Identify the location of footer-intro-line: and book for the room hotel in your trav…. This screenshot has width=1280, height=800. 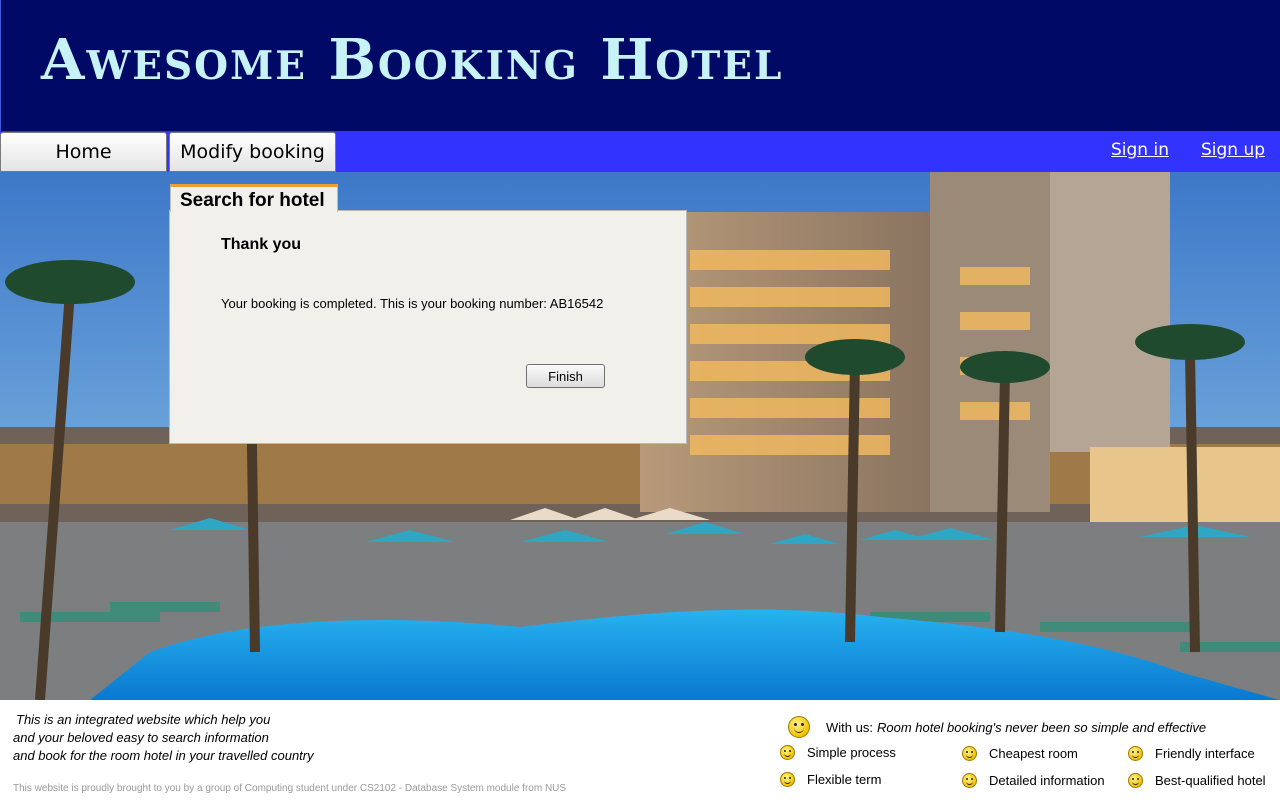
(163, 755).